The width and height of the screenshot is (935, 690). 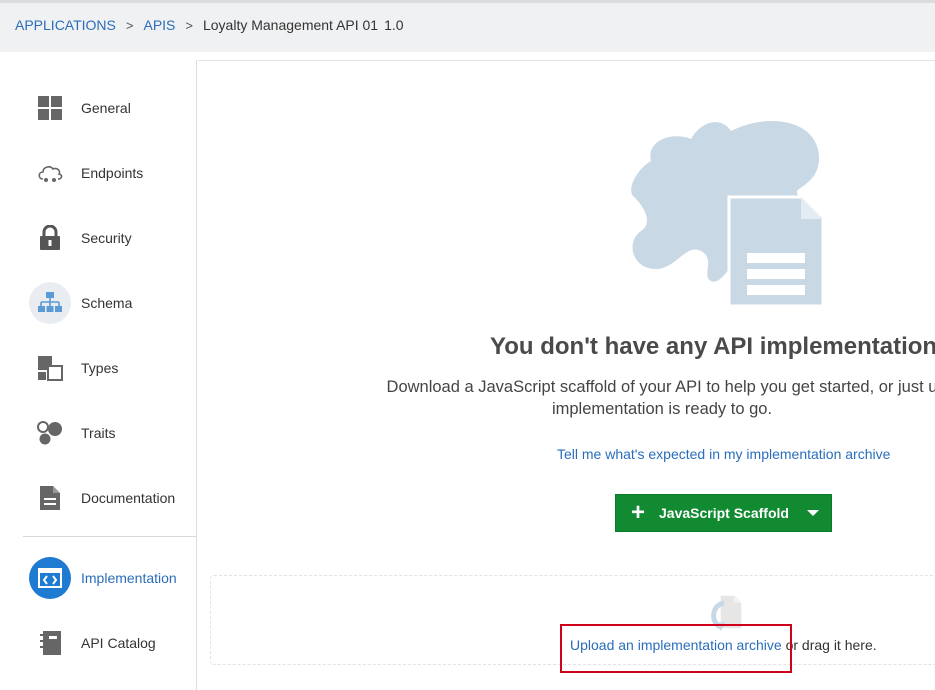 What do you see at coordinates (129, 578) in the screenshot?
I see `sidebar-item-label: Implementation` at bounding box center [129, 578].